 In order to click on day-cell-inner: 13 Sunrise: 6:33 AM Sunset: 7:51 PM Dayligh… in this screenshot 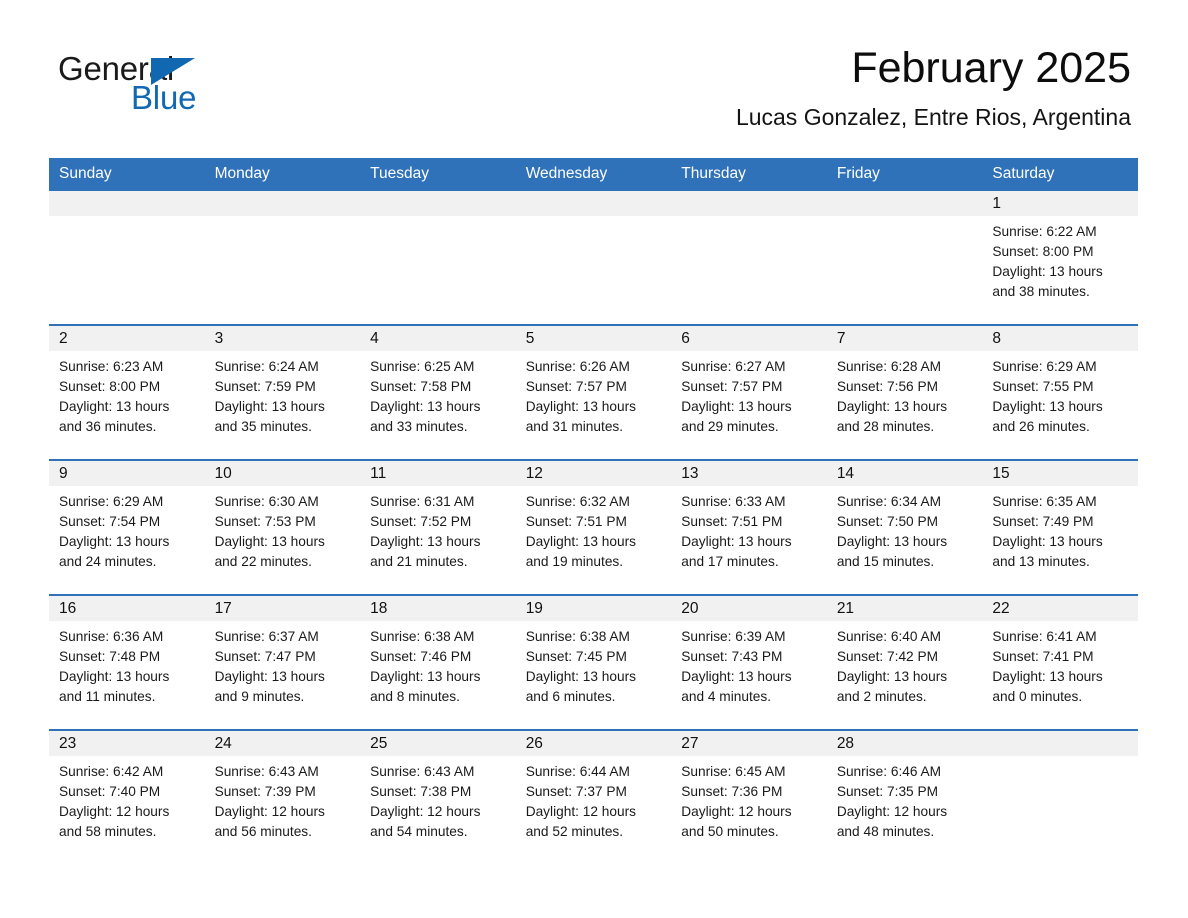, I will do `click(749, 527)`.